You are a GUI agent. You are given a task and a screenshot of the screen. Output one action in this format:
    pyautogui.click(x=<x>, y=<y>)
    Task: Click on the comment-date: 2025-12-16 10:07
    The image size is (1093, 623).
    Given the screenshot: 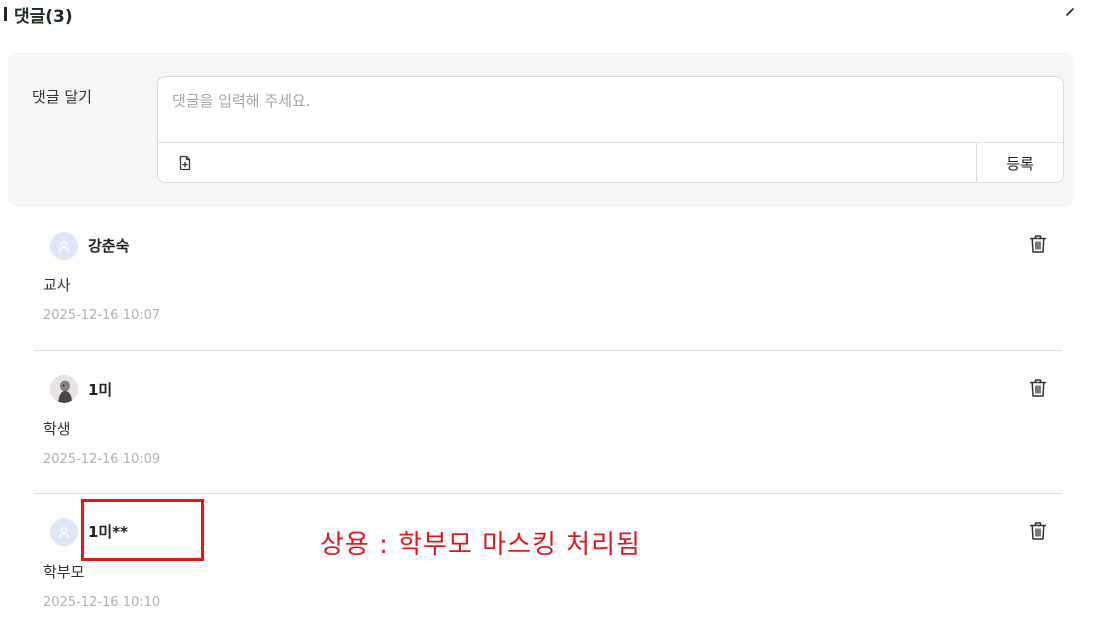 What is the action you would take?
    pyautogui.click(x=102, y=315)
    